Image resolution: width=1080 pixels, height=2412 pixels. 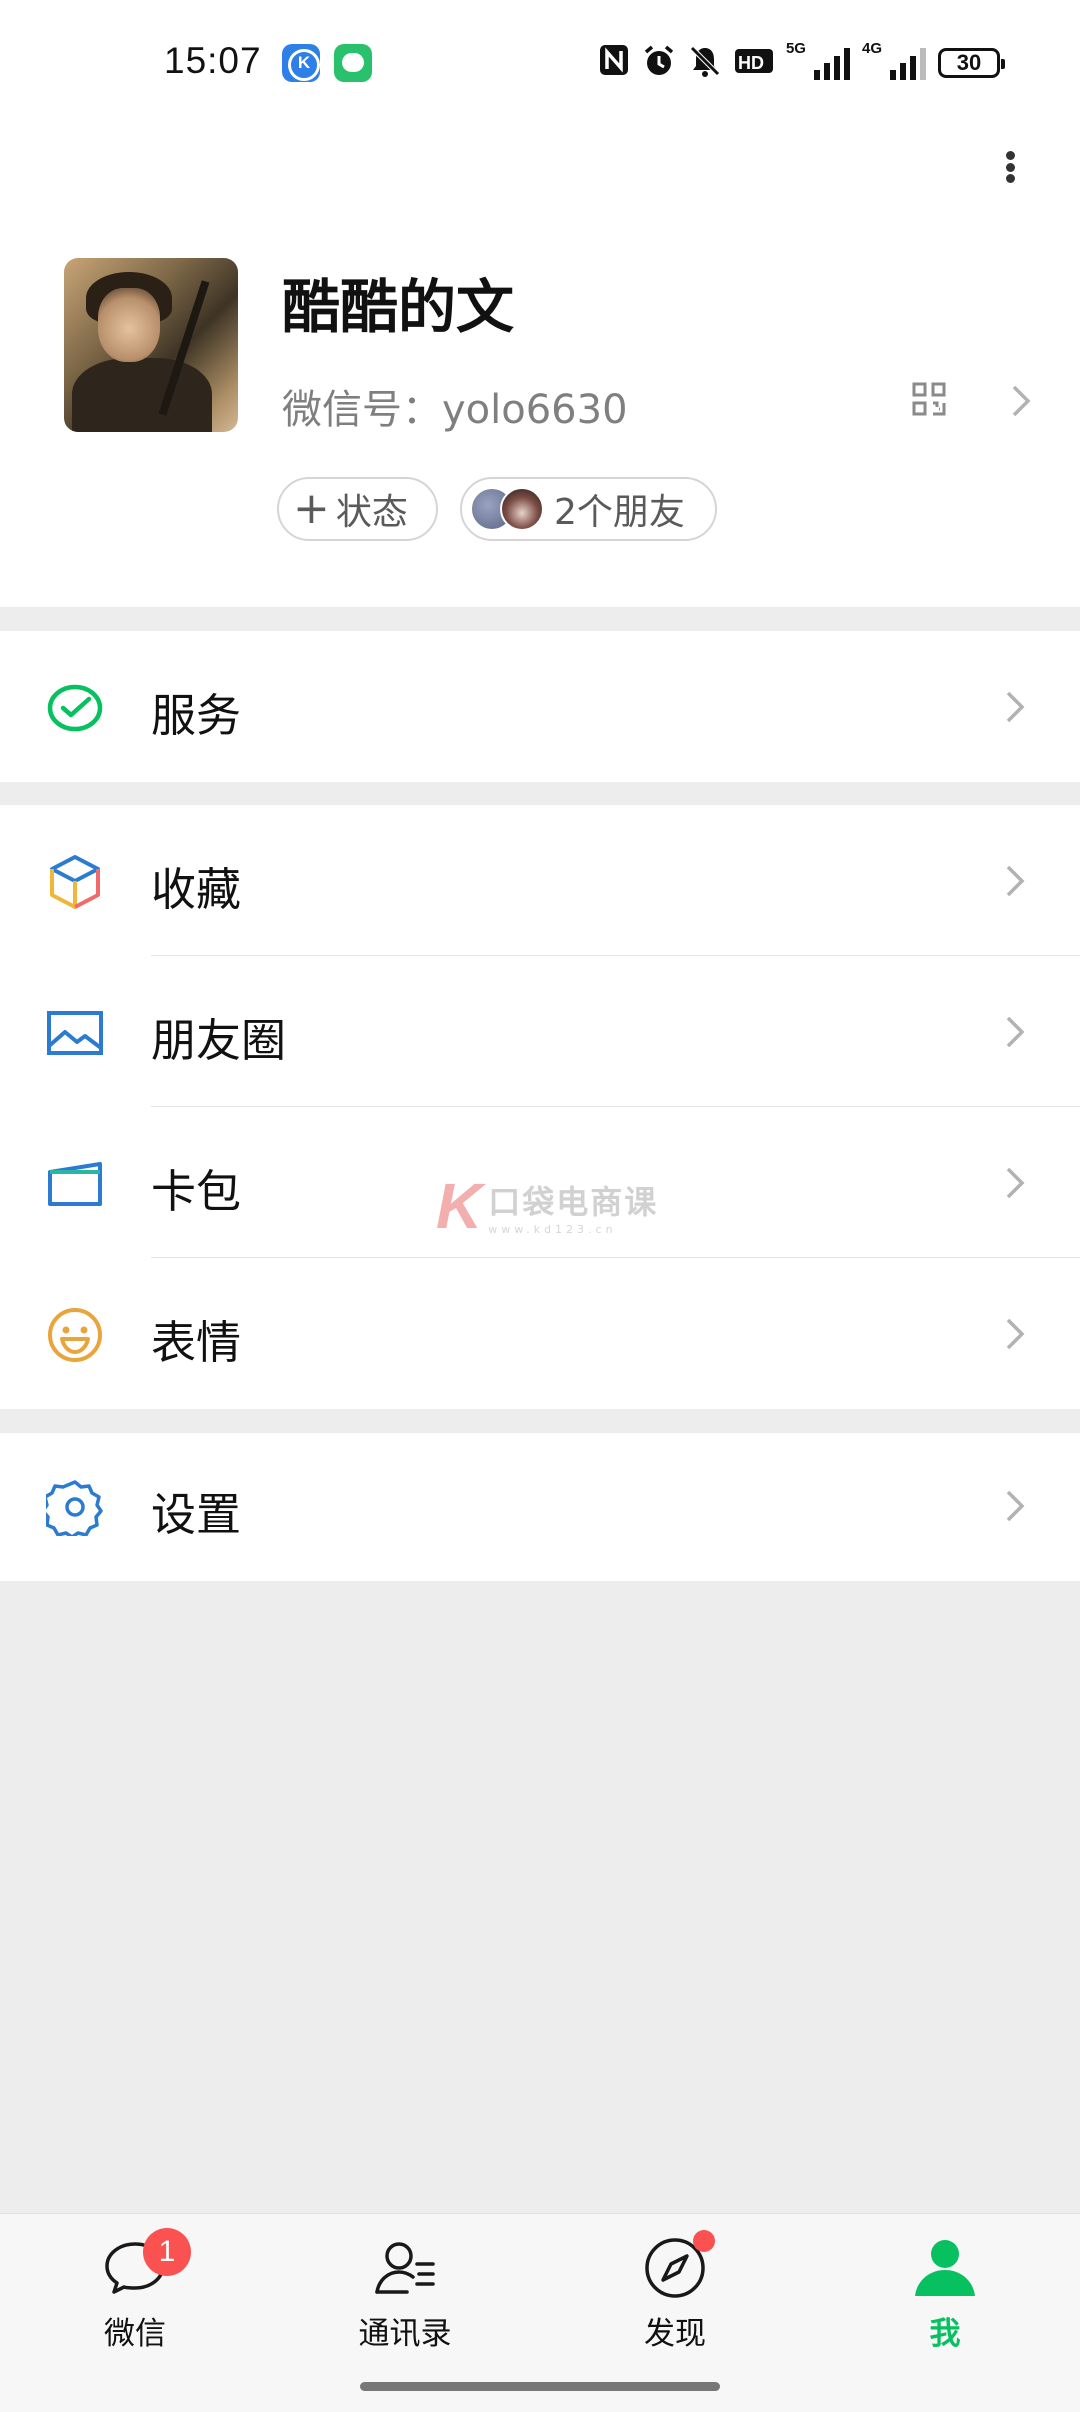 What do you see at coordinates (196, 1514) in the screenshot?
I see `menu-label: 设置` at bounding box center [196, 1514].